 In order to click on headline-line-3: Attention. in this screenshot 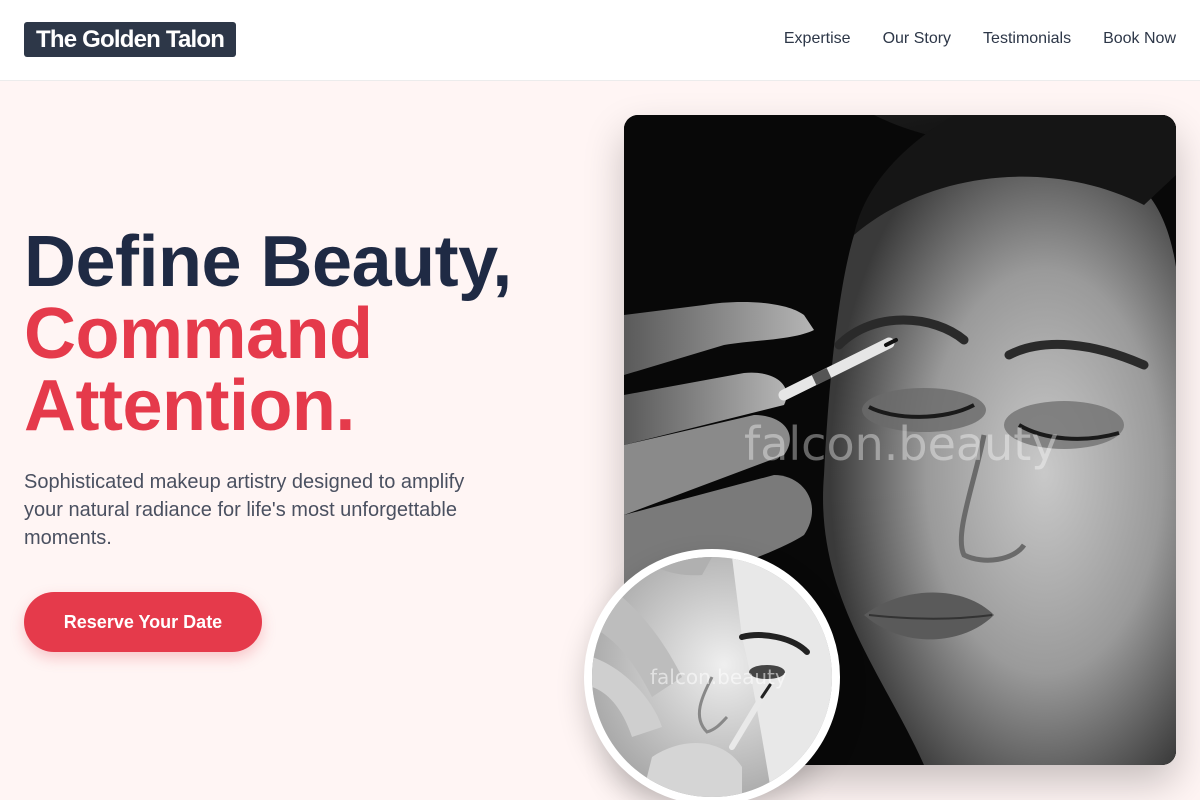, I will do `click(189, 406)`.